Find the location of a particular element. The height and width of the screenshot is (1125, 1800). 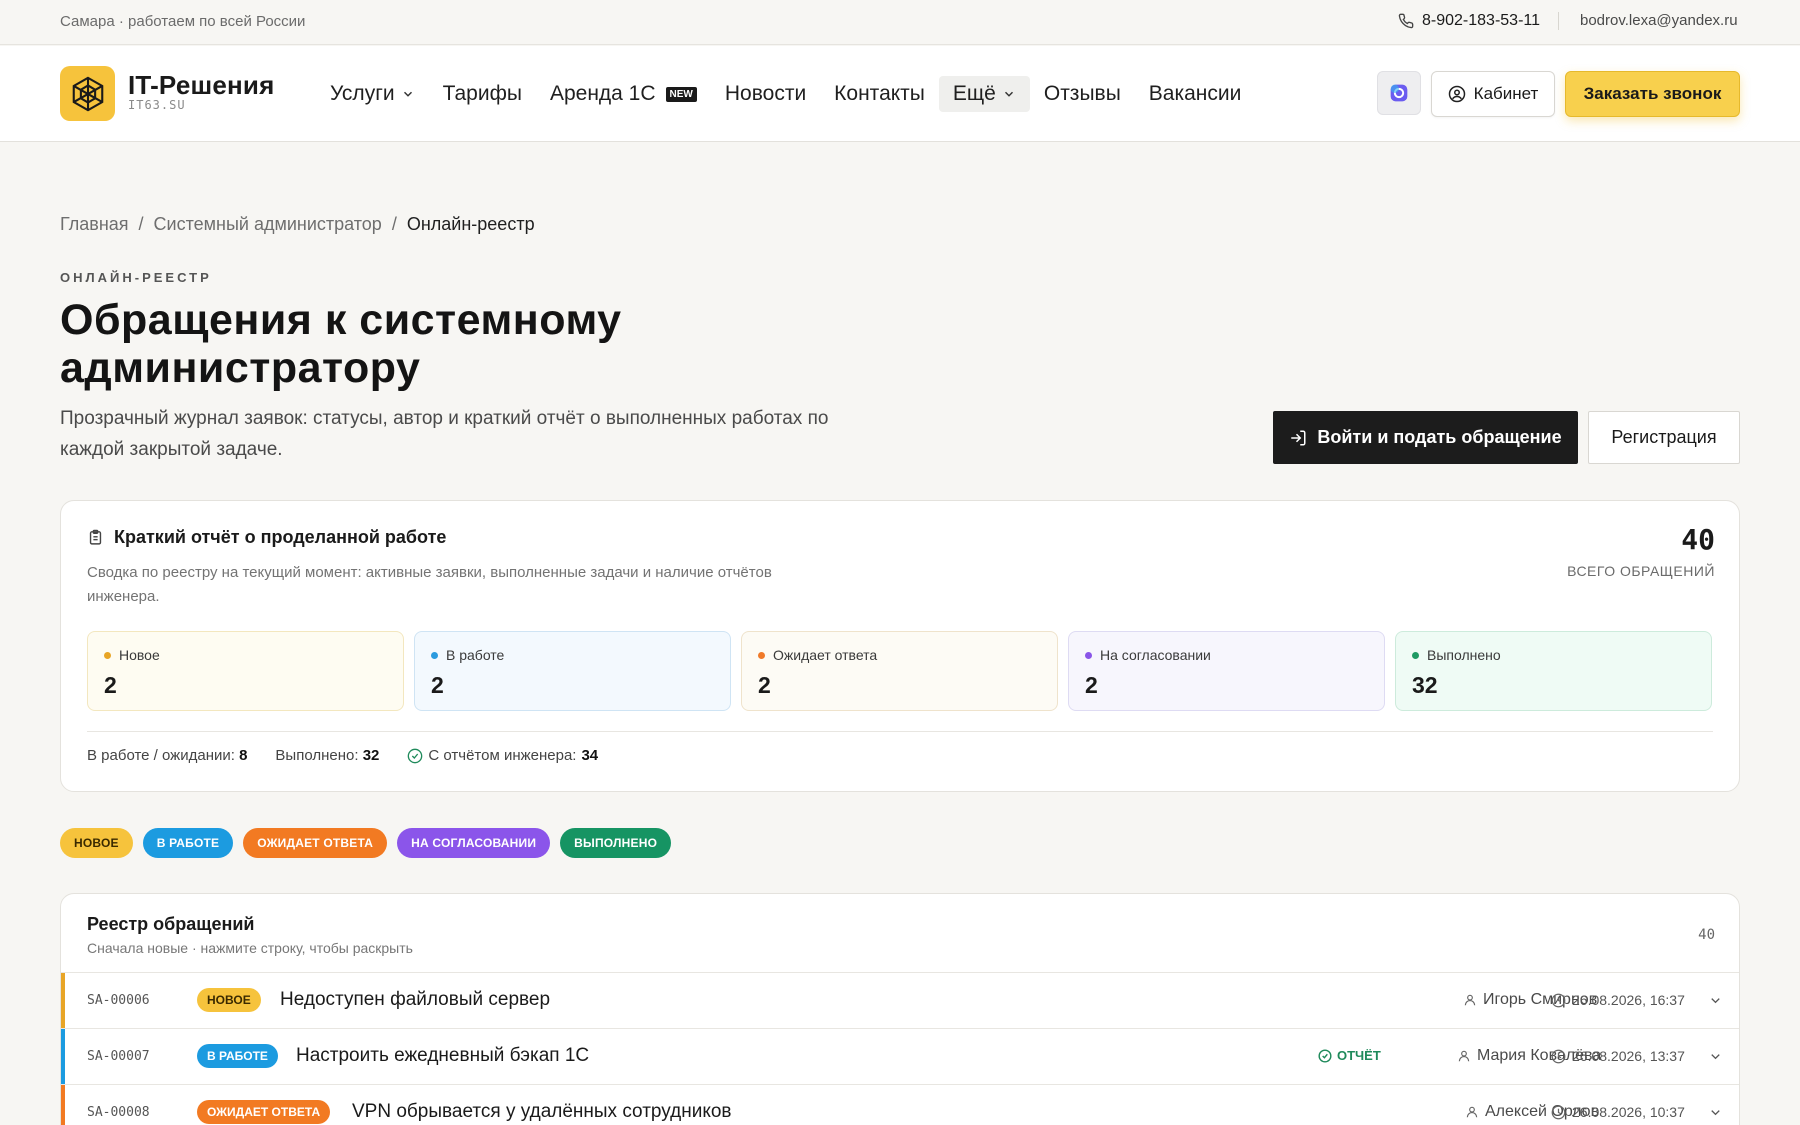

row-date-text: 26.08.2026, 13:37 is located at coordinates (1628, 1056).